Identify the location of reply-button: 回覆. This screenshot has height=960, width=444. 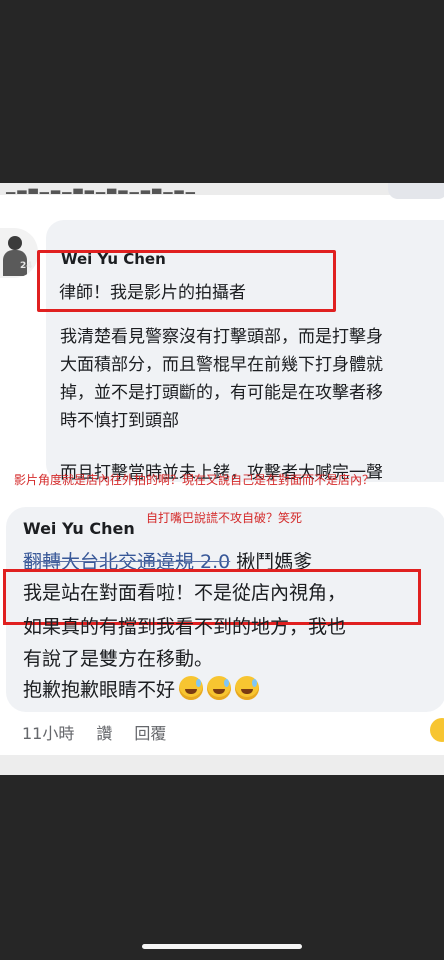
(150, 733).